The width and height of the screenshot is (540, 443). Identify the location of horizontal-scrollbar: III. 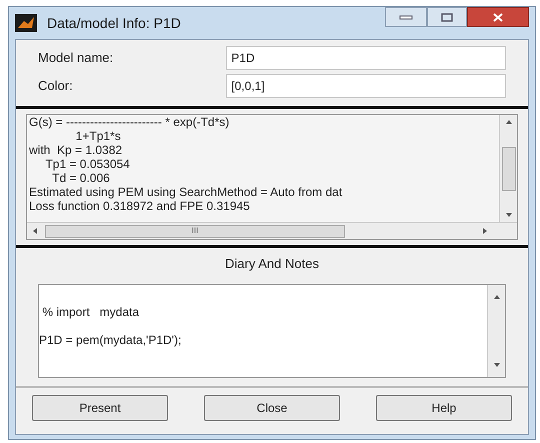
(272, 230).